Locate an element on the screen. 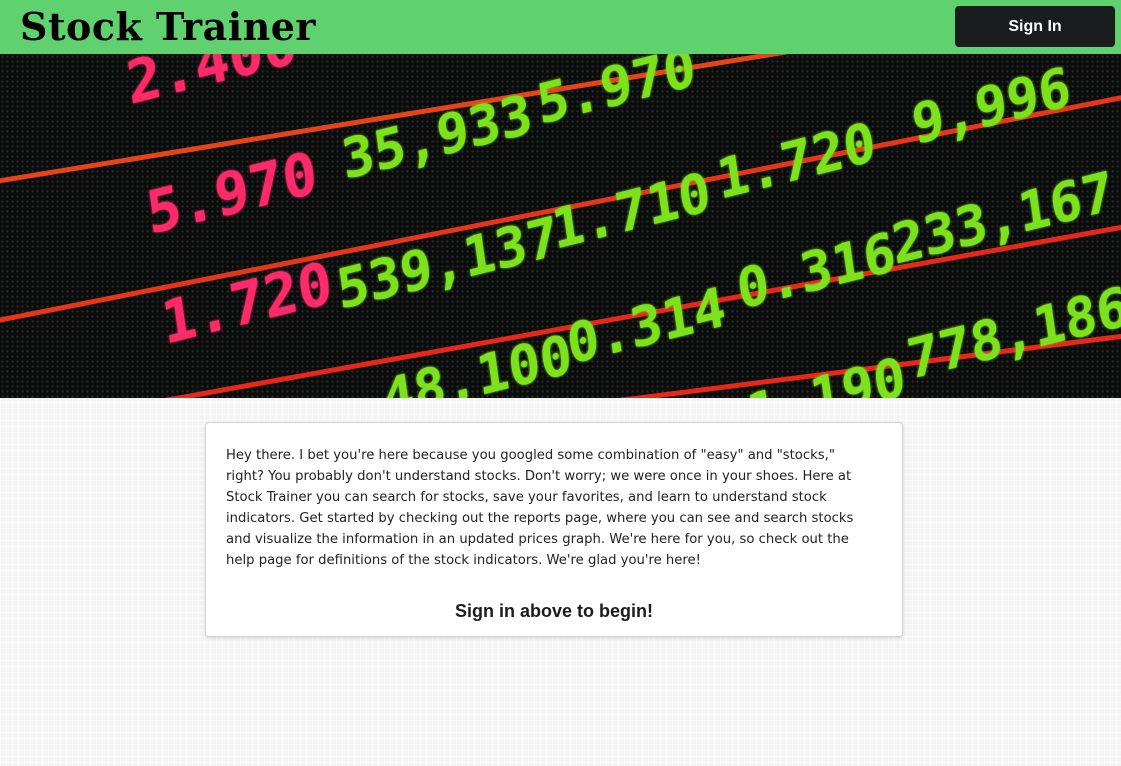 The width and height of the screenshot is (1121, 766). sign-in-button: Sign In is located at coordinates (1035, 26).